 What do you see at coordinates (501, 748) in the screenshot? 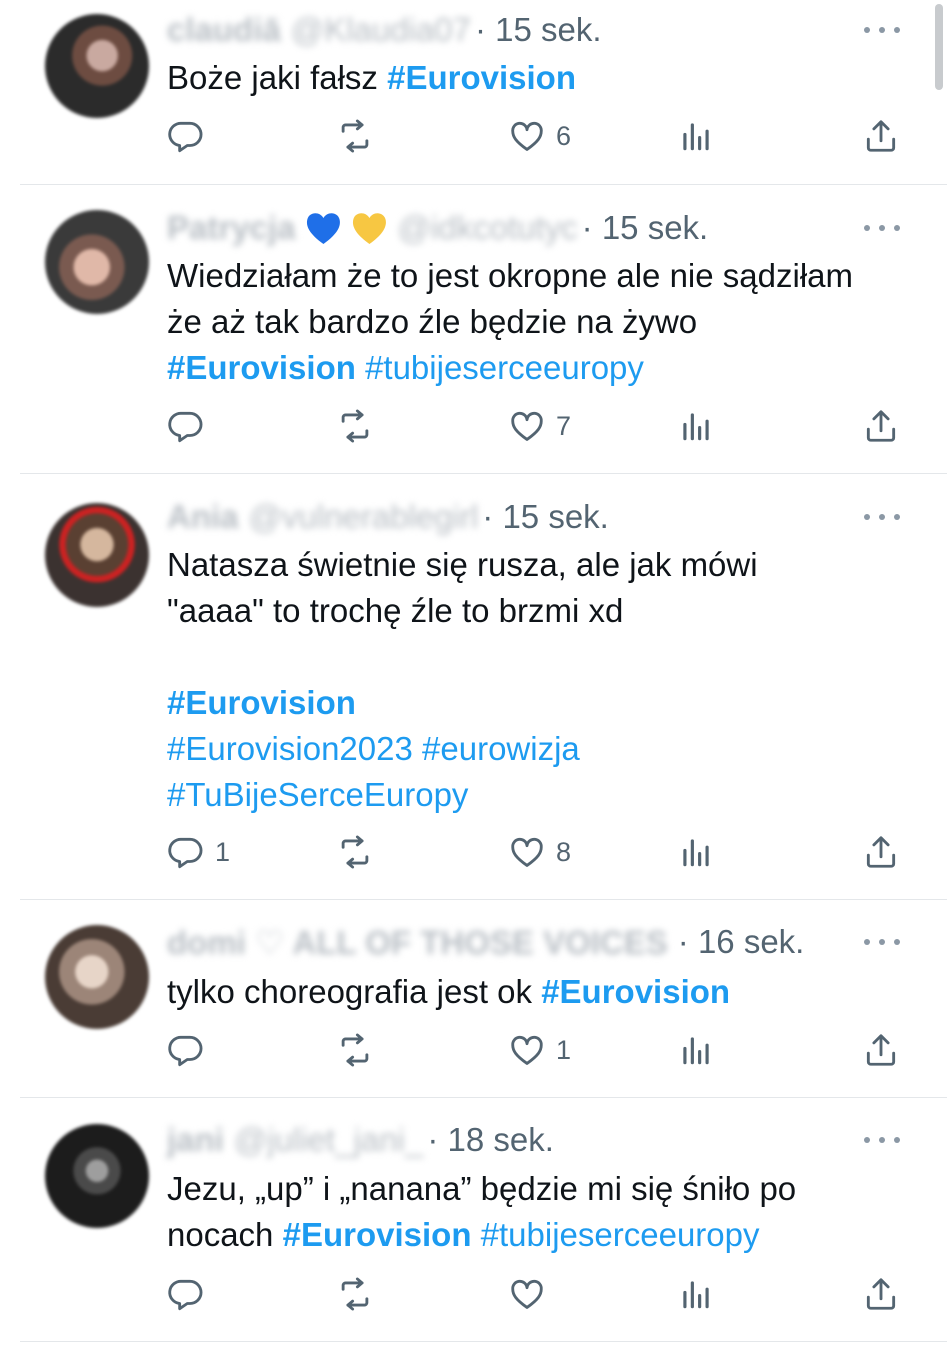
I see `hashtag-link: #eurowizja` at bounding box center [501, 748].